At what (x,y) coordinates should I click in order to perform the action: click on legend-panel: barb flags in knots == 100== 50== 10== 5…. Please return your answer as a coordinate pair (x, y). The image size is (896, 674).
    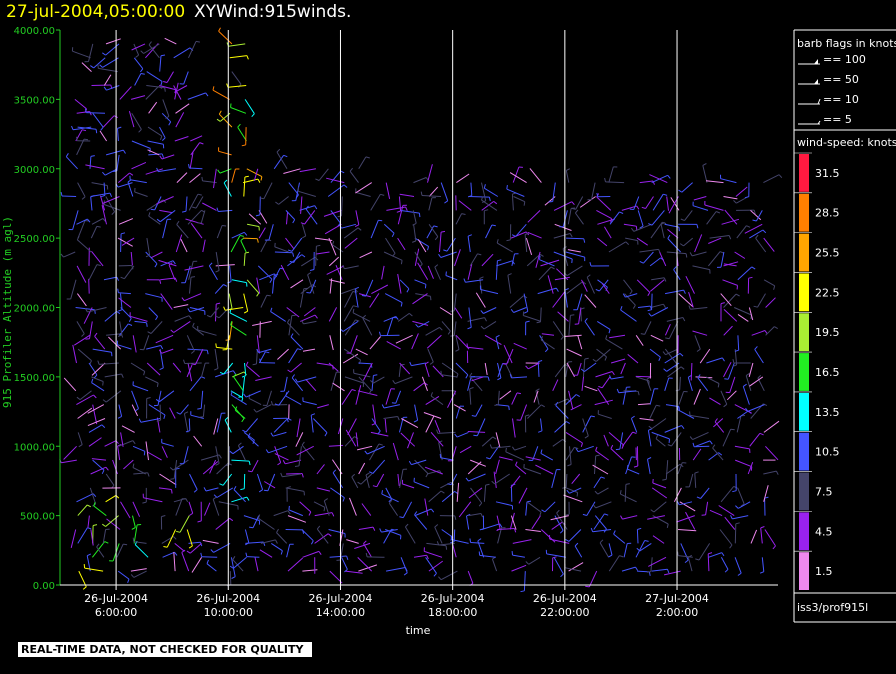
    Looking at the image, I should click on (844, 326).